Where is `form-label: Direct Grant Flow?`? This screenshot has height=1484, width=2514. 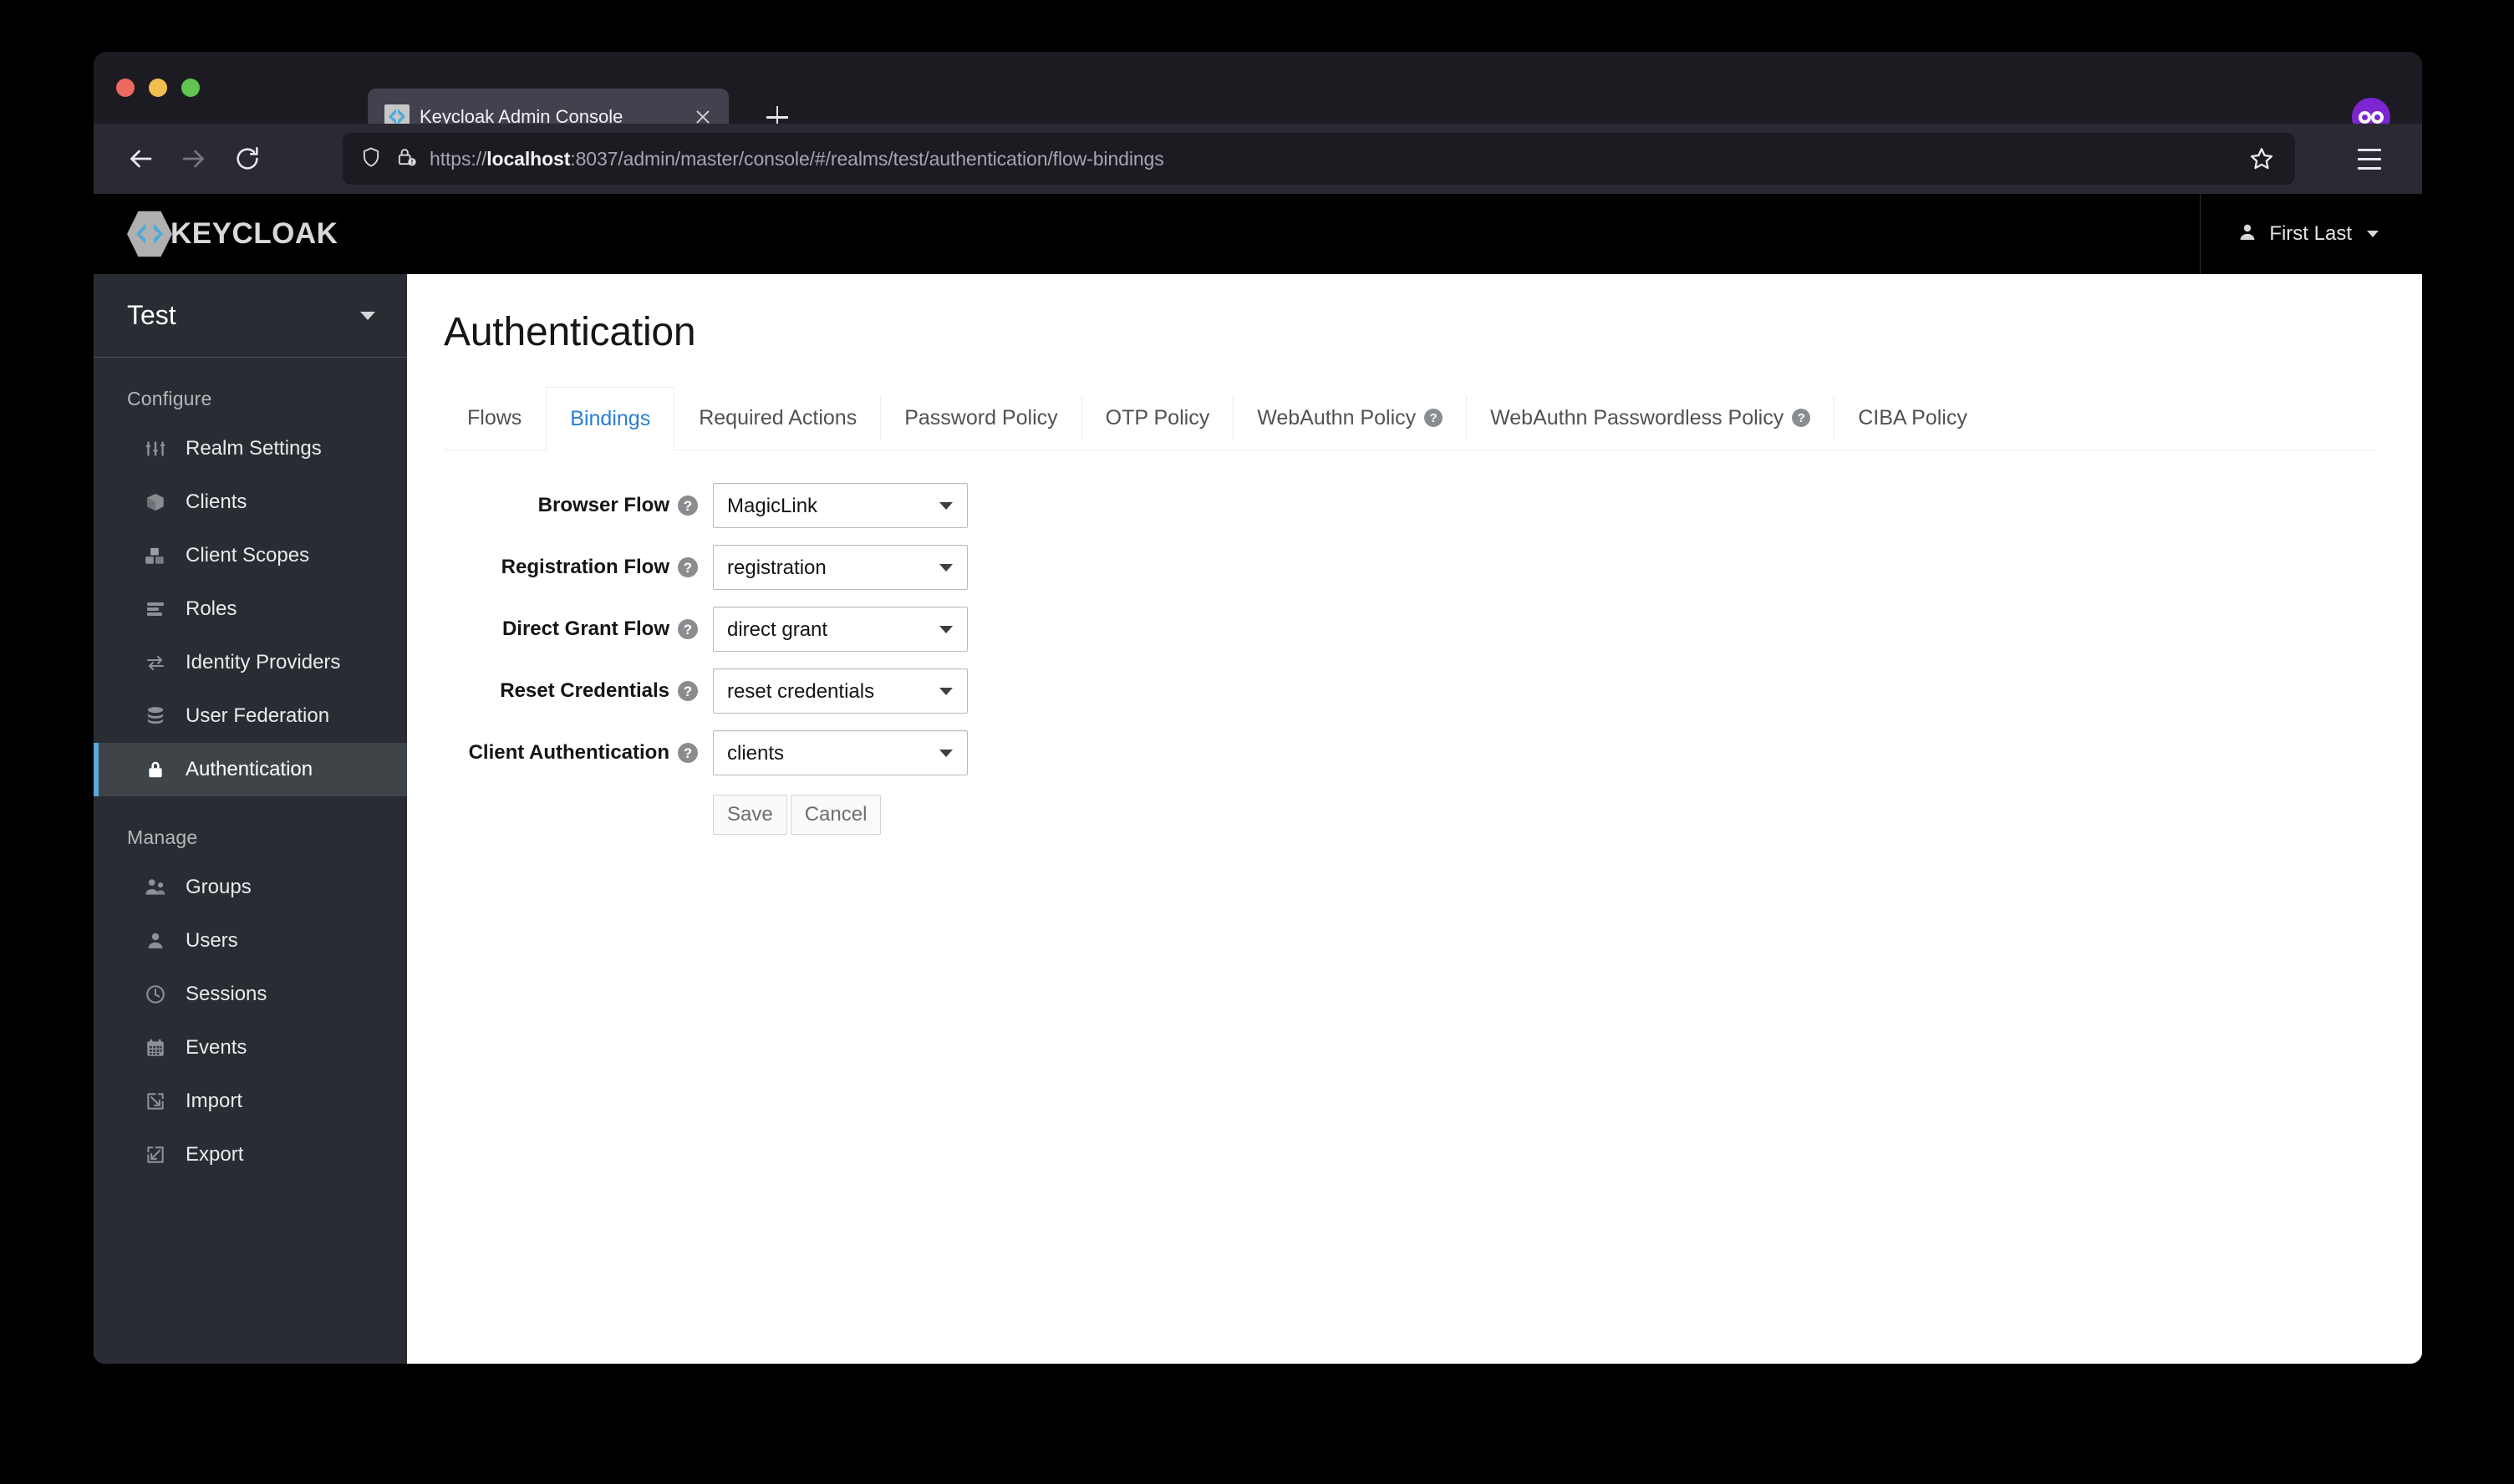 form-label: Direct Grant Flow? is located at coordinates (578, 629).